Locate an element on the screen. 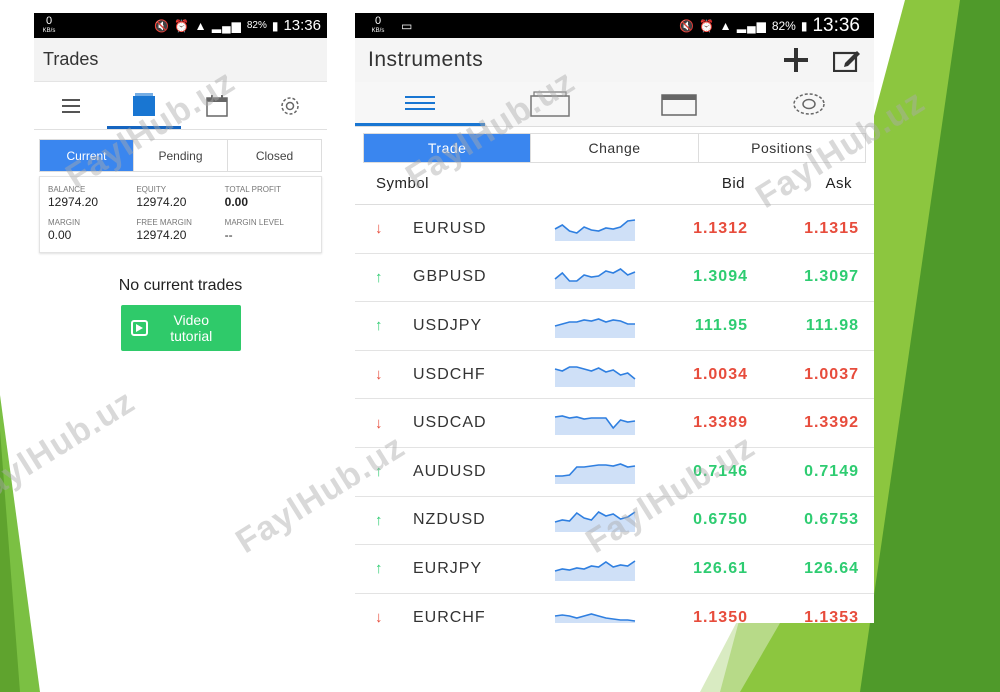 The height and width of the screenshot is (692, 1000). settings-icon is located at coordinates (809, 104).